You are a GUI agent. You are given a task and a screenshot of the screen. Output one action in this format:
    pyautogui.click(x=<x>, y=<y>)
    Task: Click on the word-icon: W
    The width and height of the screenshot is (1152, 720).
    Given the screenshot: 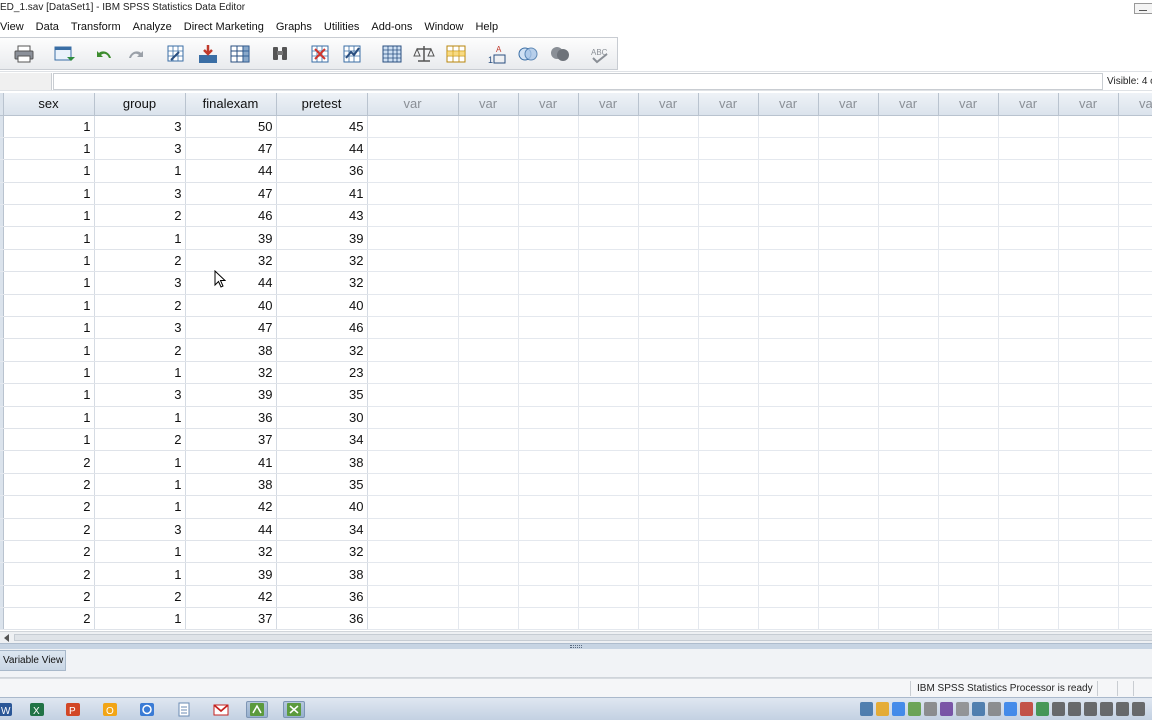 What is the action you would take?
    pyautogui.click(x=8, y=709)
    